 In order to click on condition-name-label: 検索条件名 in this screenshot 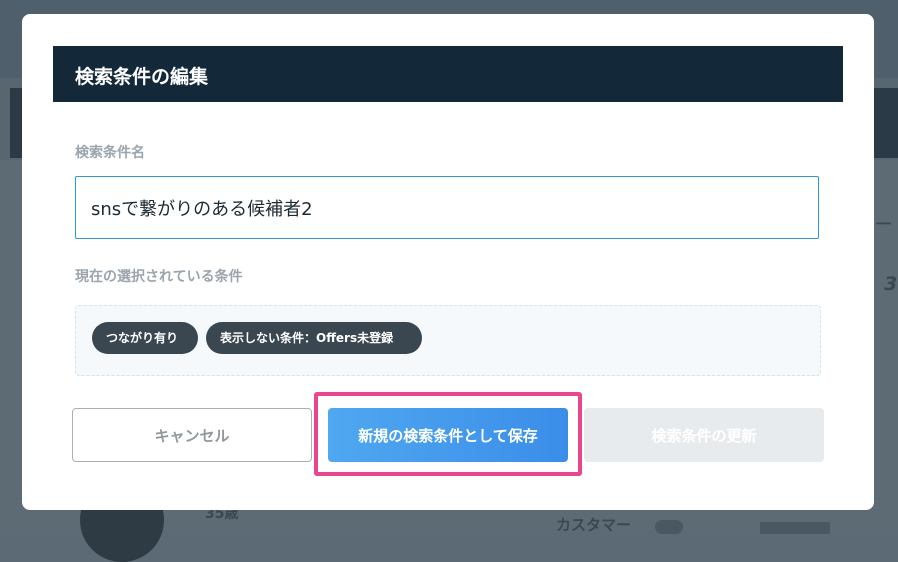, I will do `click(110, 153)`.